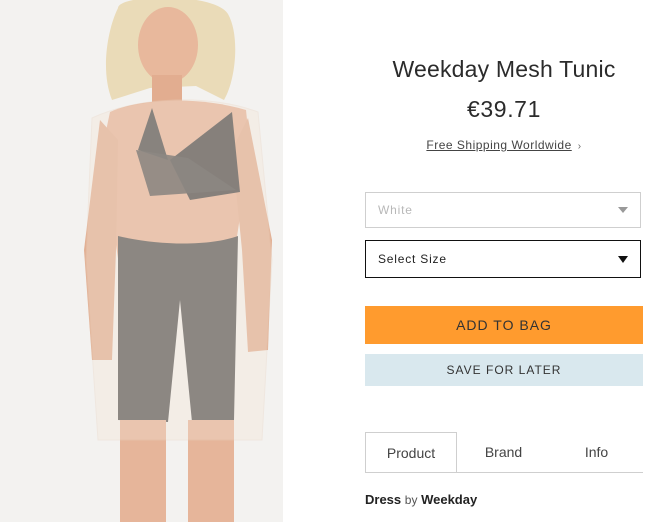 Image resolution: width=650 pixels, height=522 pixels. I want to click on product-info-tabs: Product Brand Info, so click(504, 452).